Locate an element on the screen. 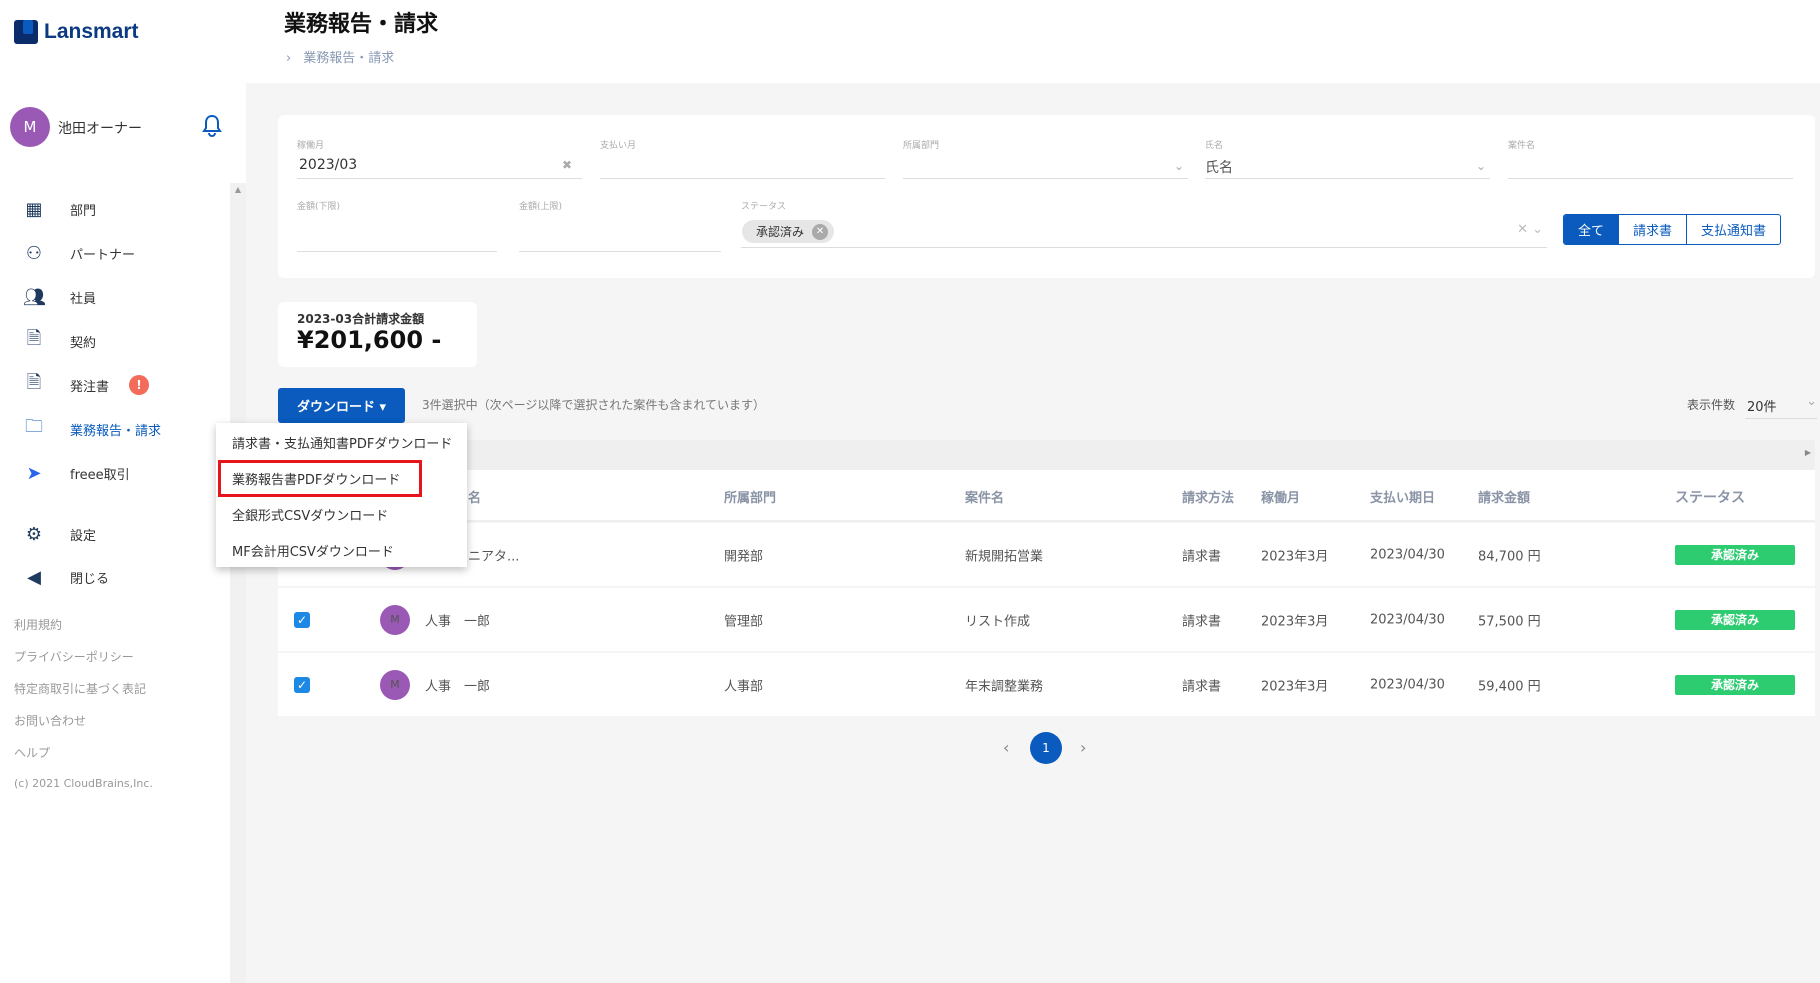 The height and width of the screenshot is (983, 1820). type-toggle: 全て 請求書 支払通知書 is located at coordinates (1672, 229).